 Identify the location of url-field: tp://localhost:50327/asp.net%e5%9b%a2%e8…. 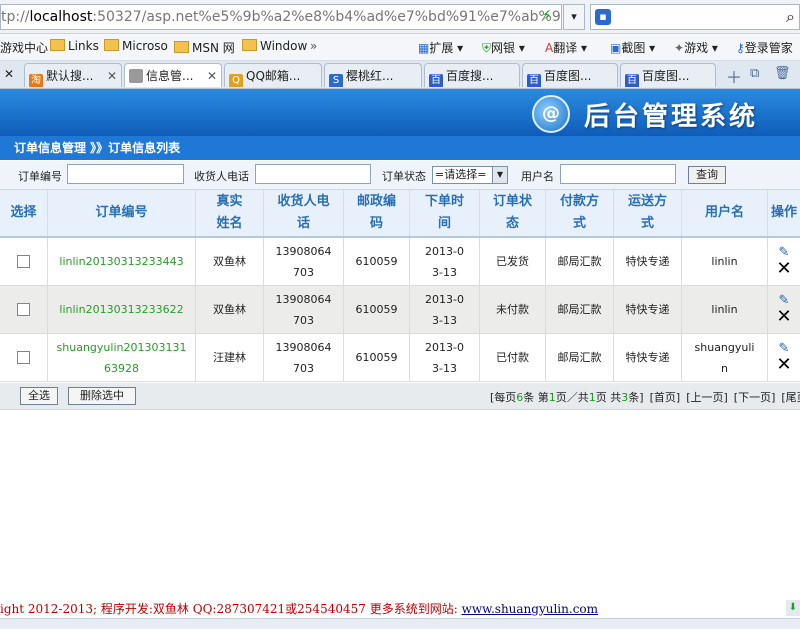
(281, 17).